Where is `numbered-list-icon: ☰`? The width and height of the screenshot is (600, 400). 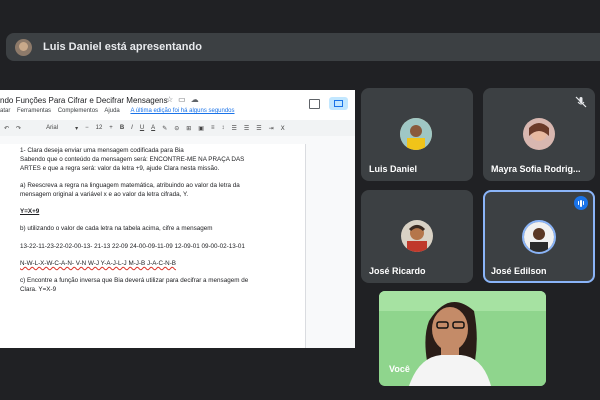 numbered-list-icon: ☰ is located at coordinates (259, 128).